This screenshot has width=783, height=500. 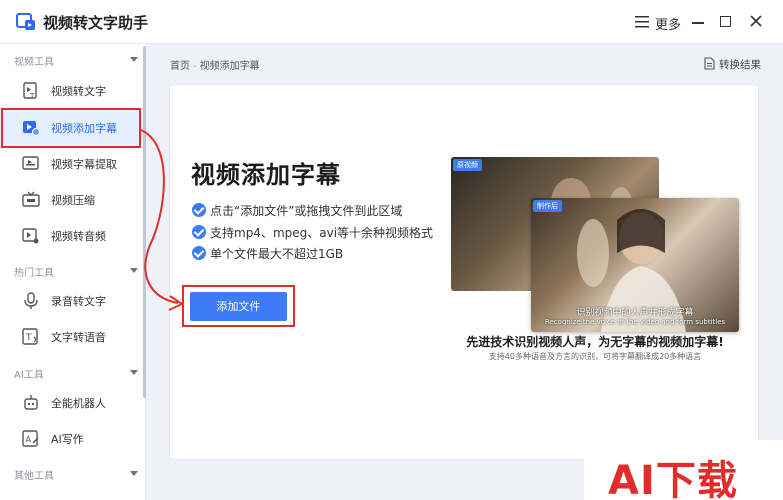 I want to click on section-ai-tools: AI工具, so click(x=73, y=372).